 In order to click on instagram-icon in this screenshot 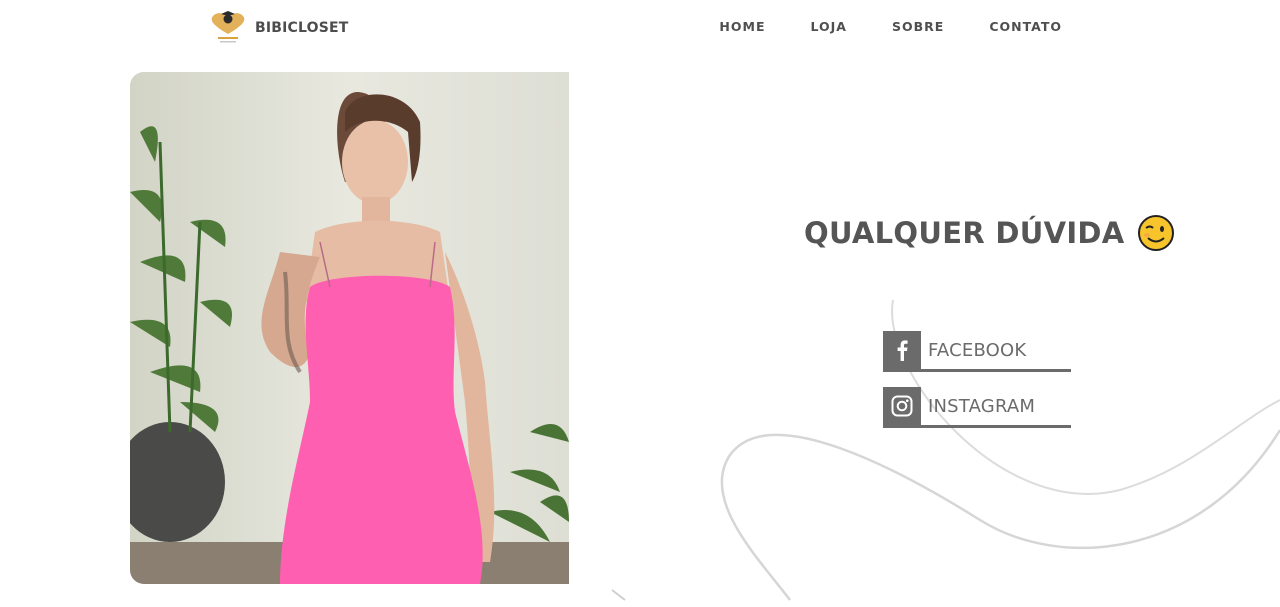, I will do `click(902, 406)`.